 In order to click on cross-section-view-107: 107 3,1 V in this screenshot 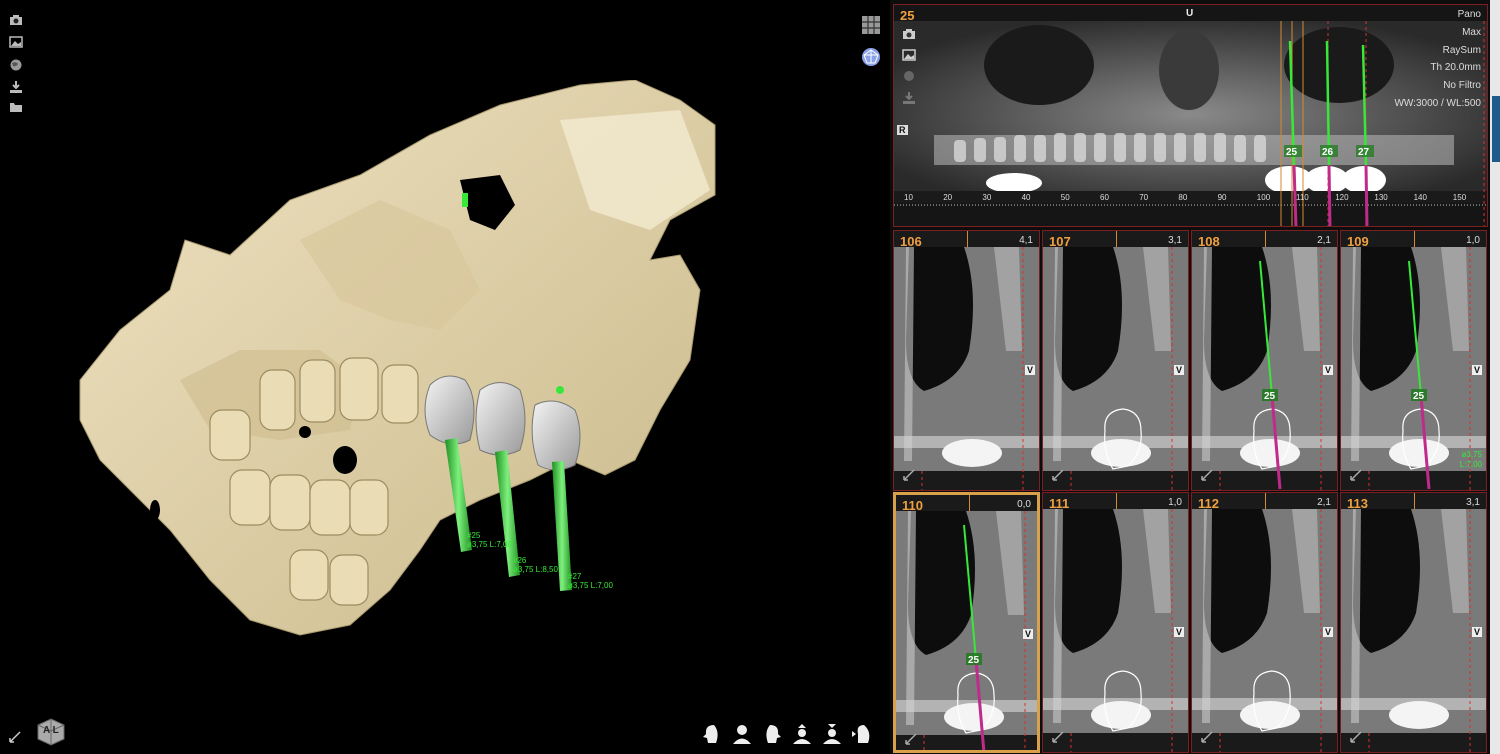, I will do `click(1115, 360)`.